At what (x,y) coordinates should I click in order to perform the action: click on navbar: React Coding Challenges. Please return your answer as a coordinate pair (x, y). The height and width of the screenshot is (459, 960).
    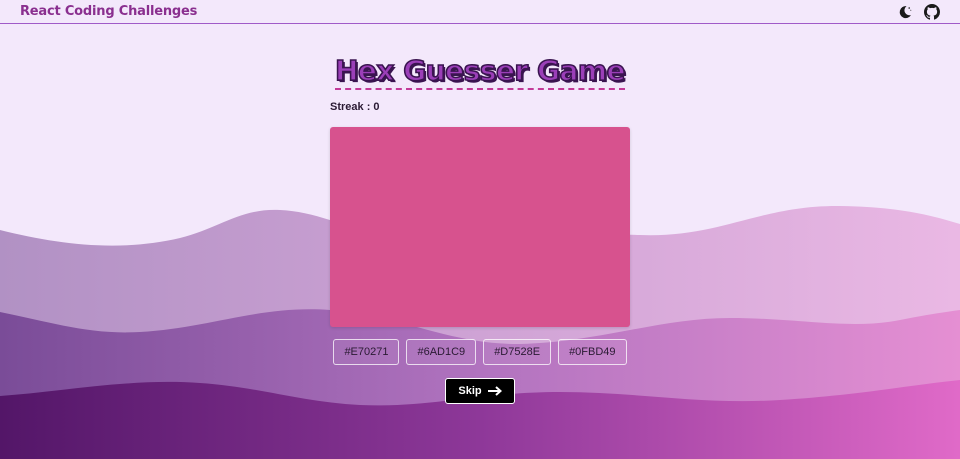
    Looking at the image, I should click on (480, 12).